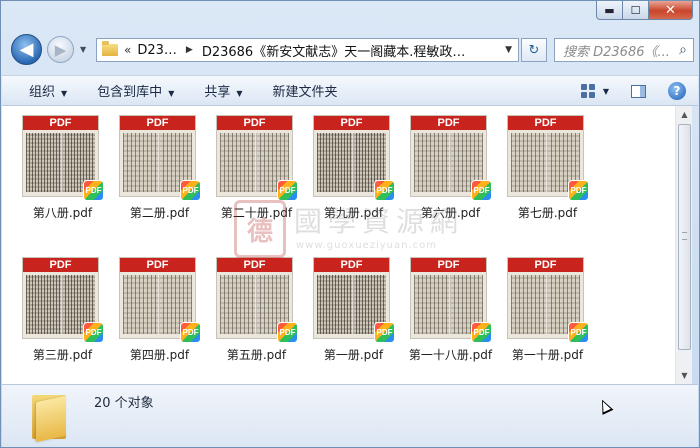  What do you see at coordinates (684, 237) in the screenshot?
I see `scrollbar-thumb` at bounding box center [684, 237].